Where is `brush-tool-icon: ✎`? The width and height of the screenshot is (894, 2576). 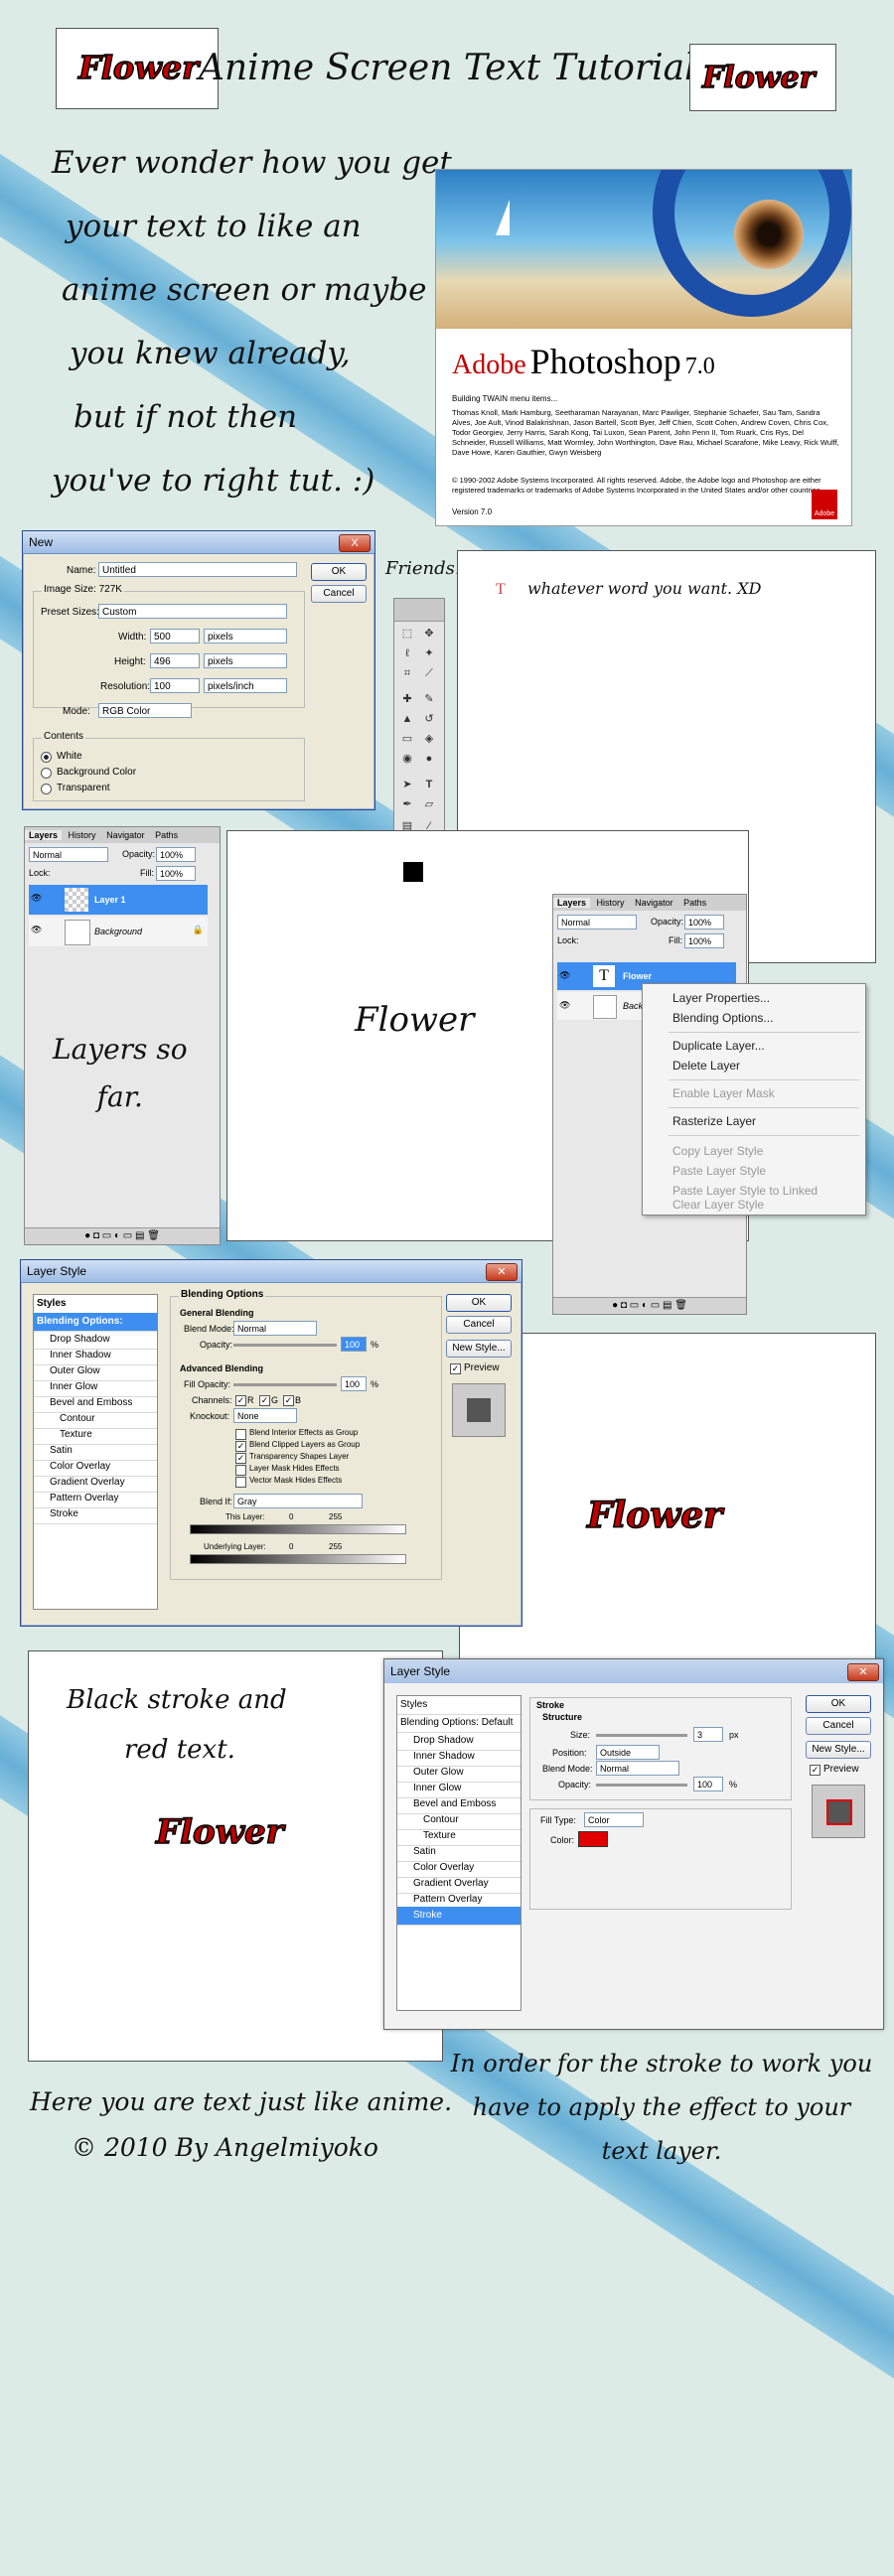
brush-tool-icon: ✎ is located at coordinates (429, 699).